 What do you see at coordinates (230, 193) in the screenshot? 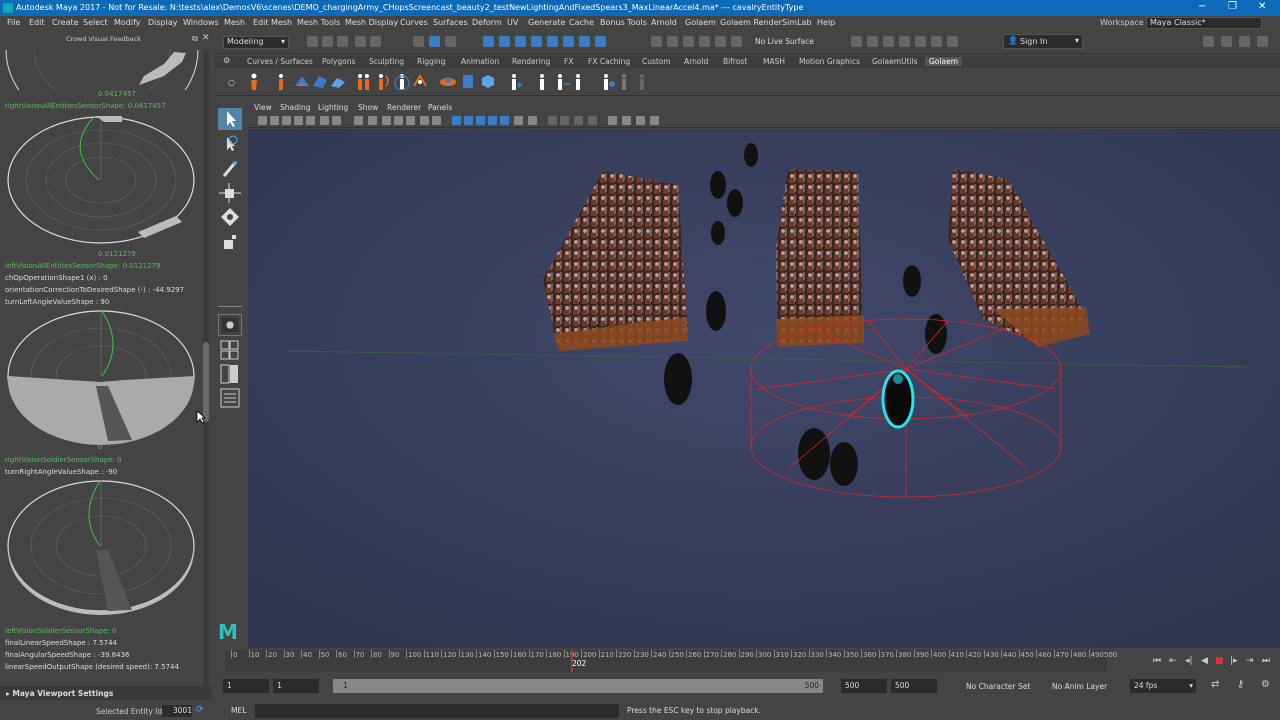
I see `move-tool-icon` at bounding box center [230, 193].